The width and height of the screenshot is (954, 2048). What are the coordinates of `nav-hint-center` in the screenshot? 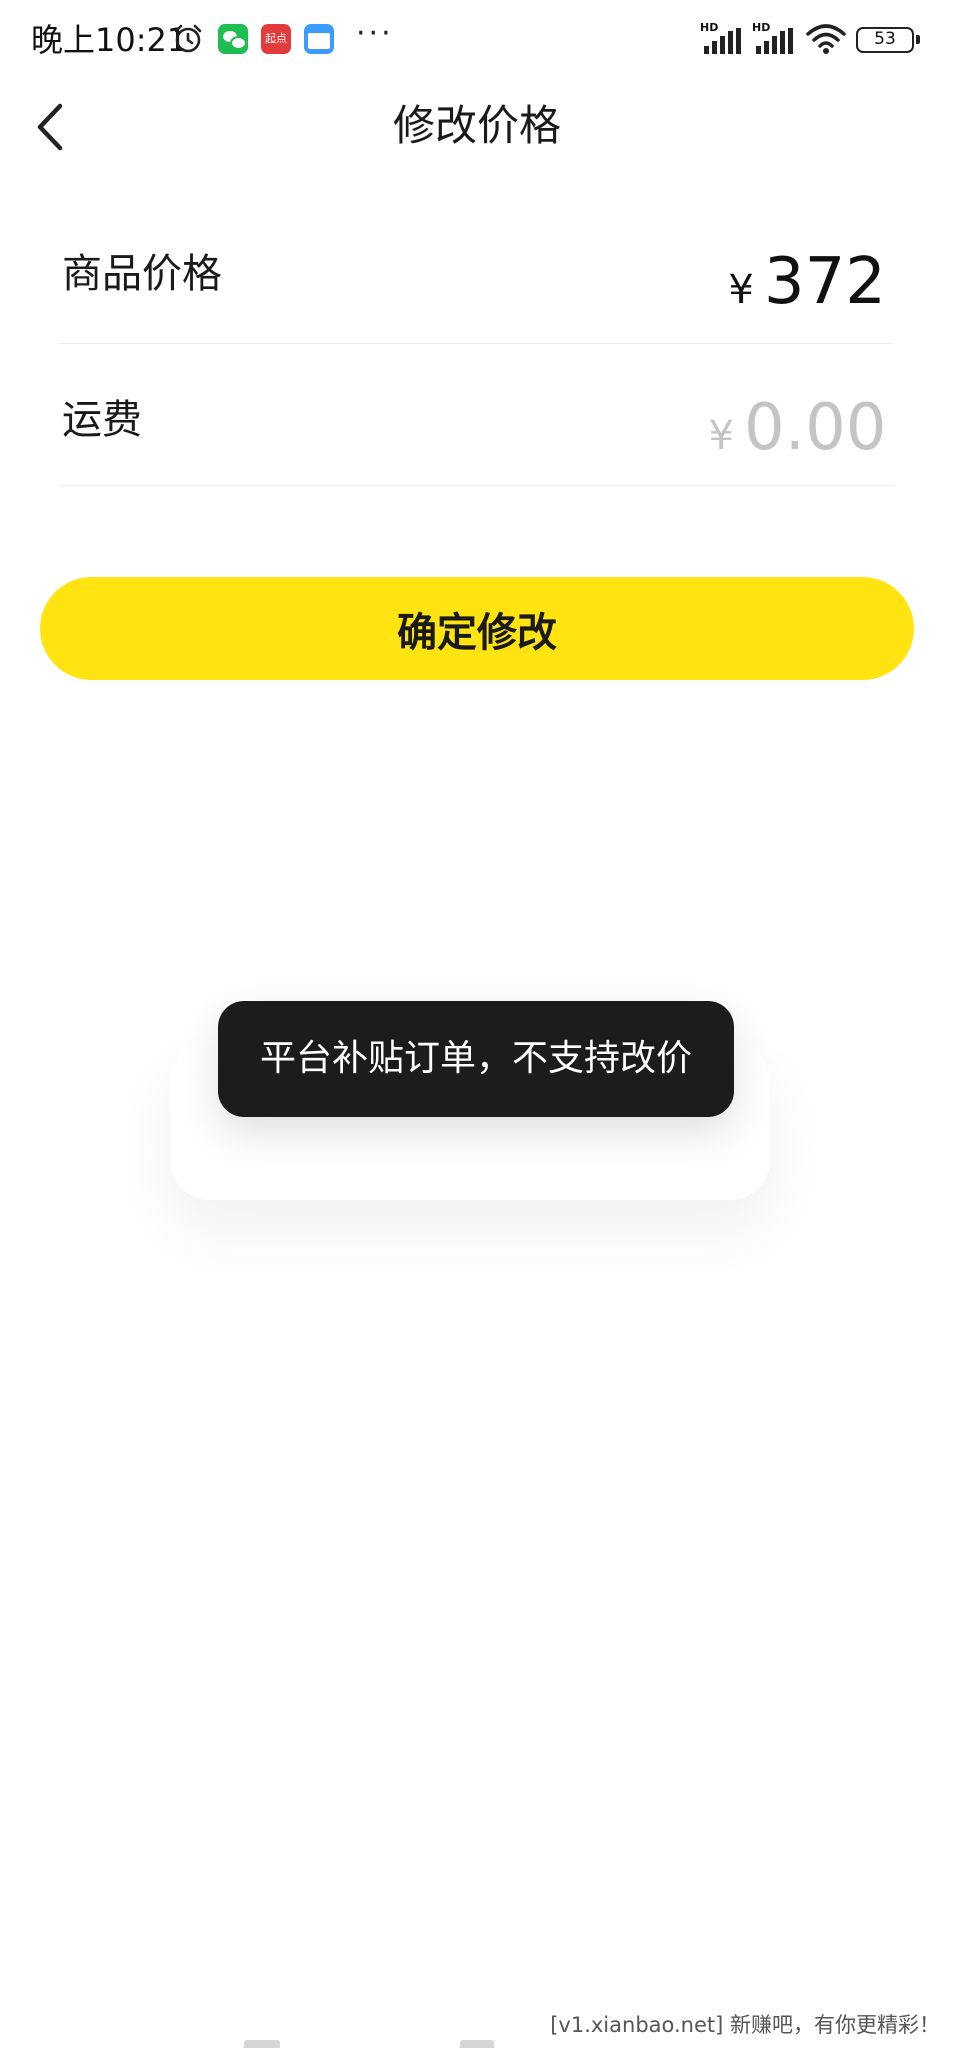 It's located at (477, 2044).